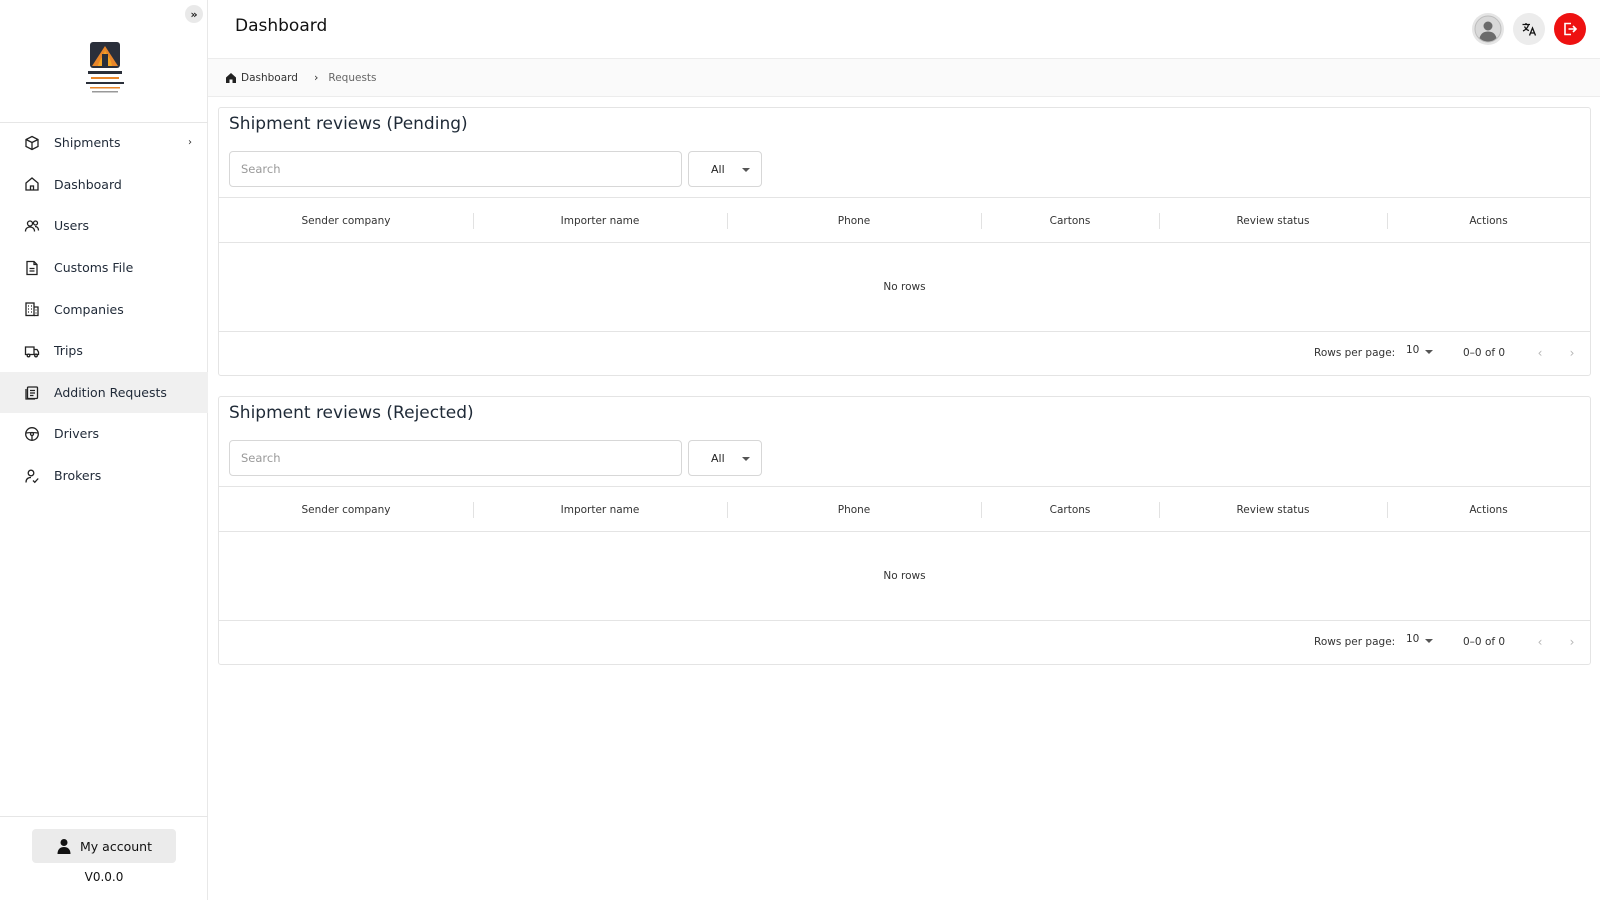 This screenshot has width=1600, height=900. Describe the element at coordinates (76, 434) in the screenshot. I see `sidebar-item-label: Drivers` at that location.